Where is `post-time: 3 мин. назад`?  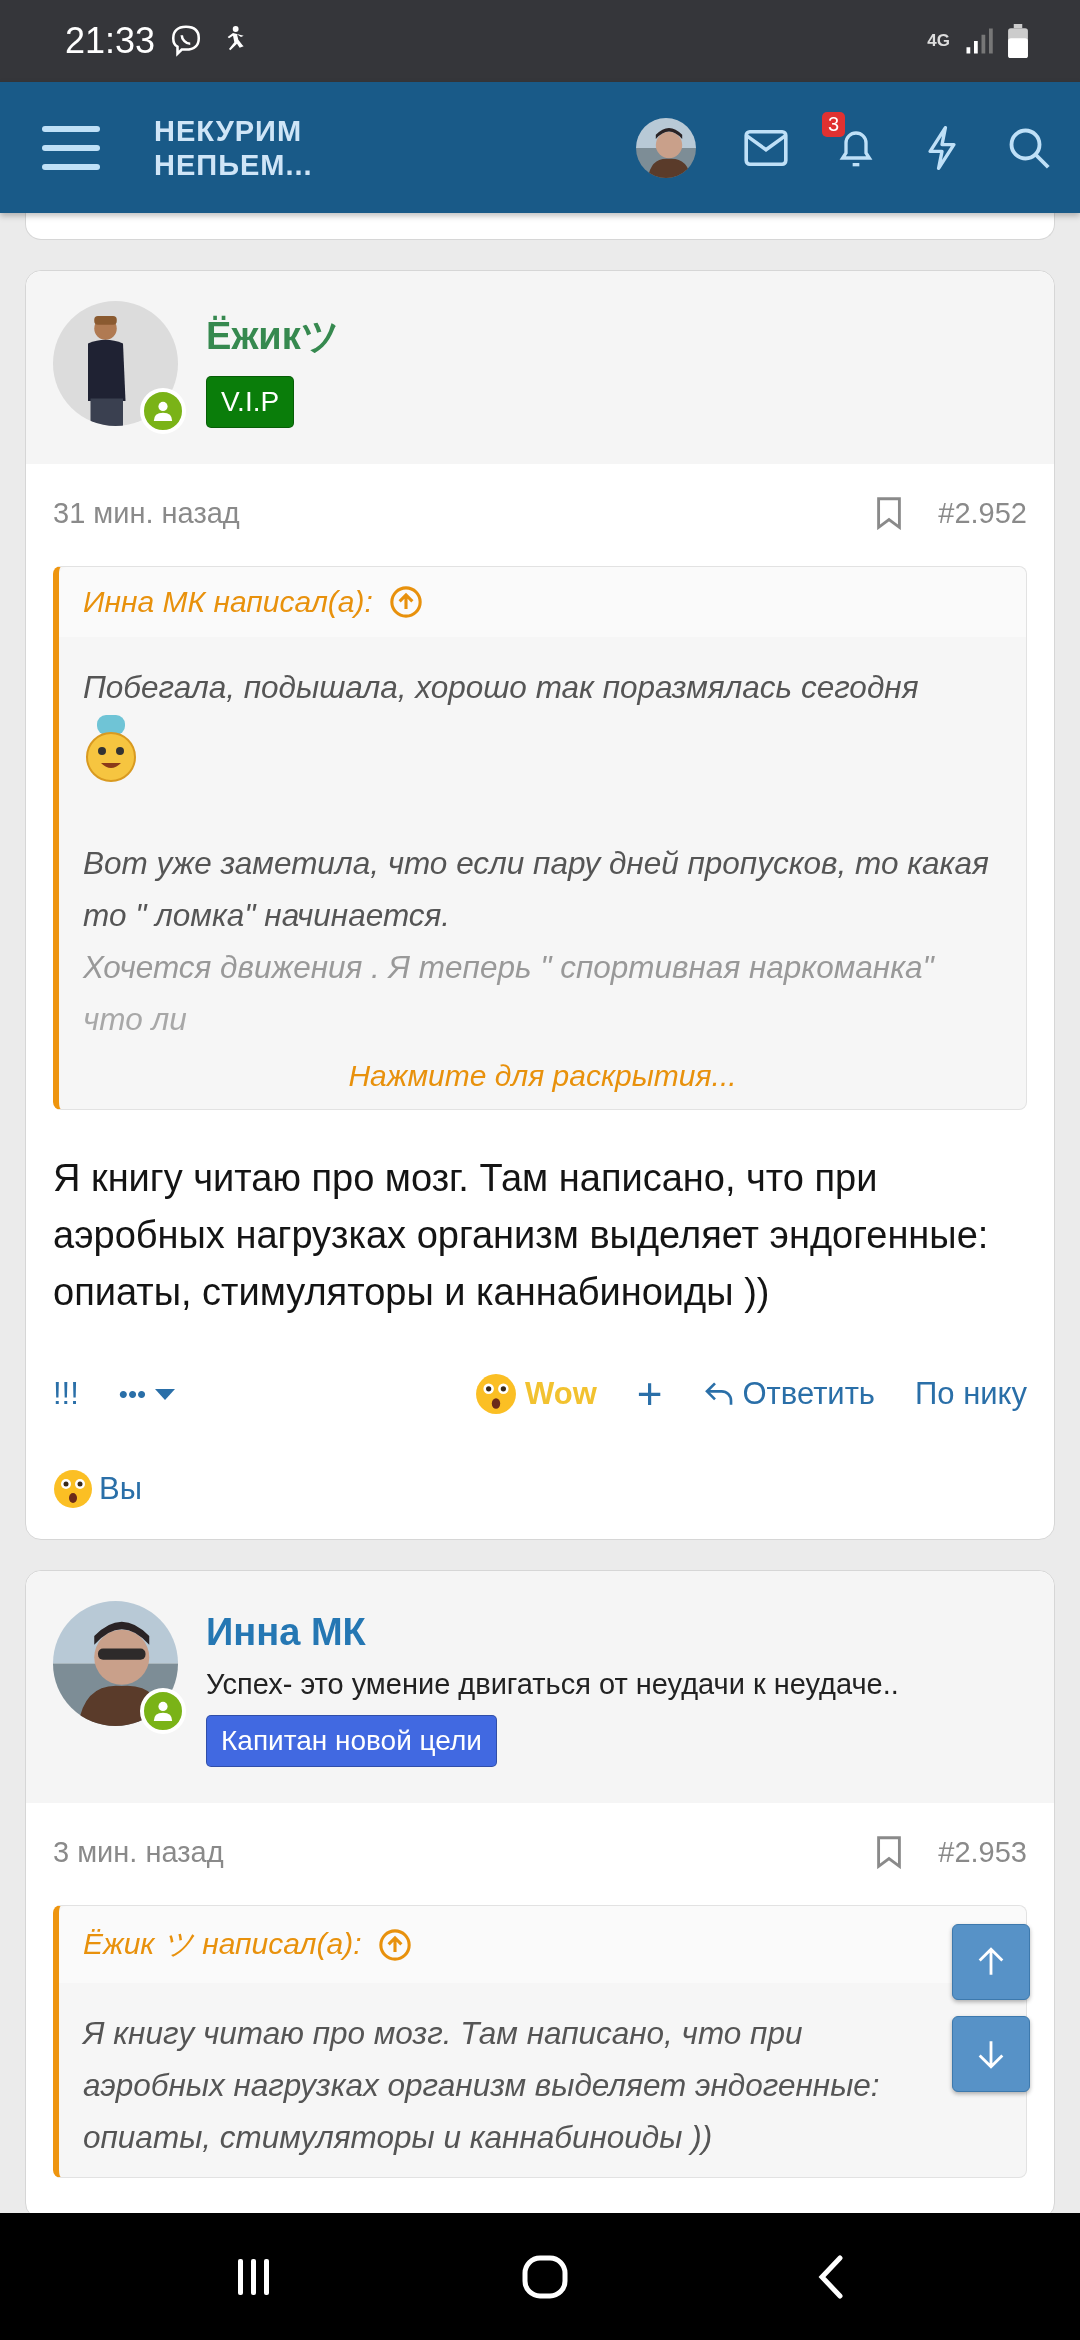 post-time: 3 мин. назад is located at coordinates (138, 1852).